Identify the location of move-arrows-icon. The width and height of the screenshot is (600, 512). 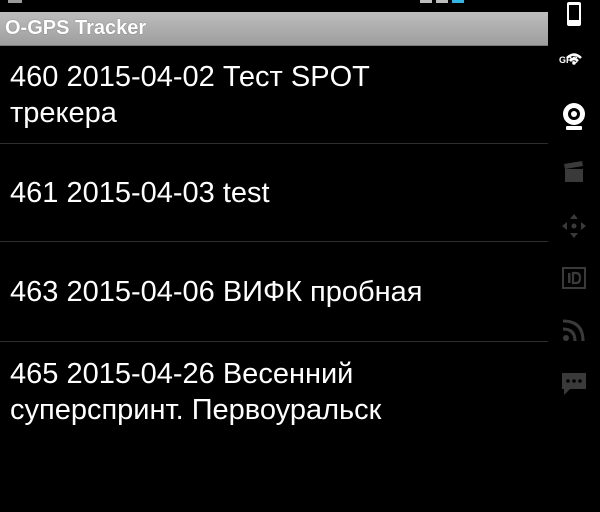
(574, 226).